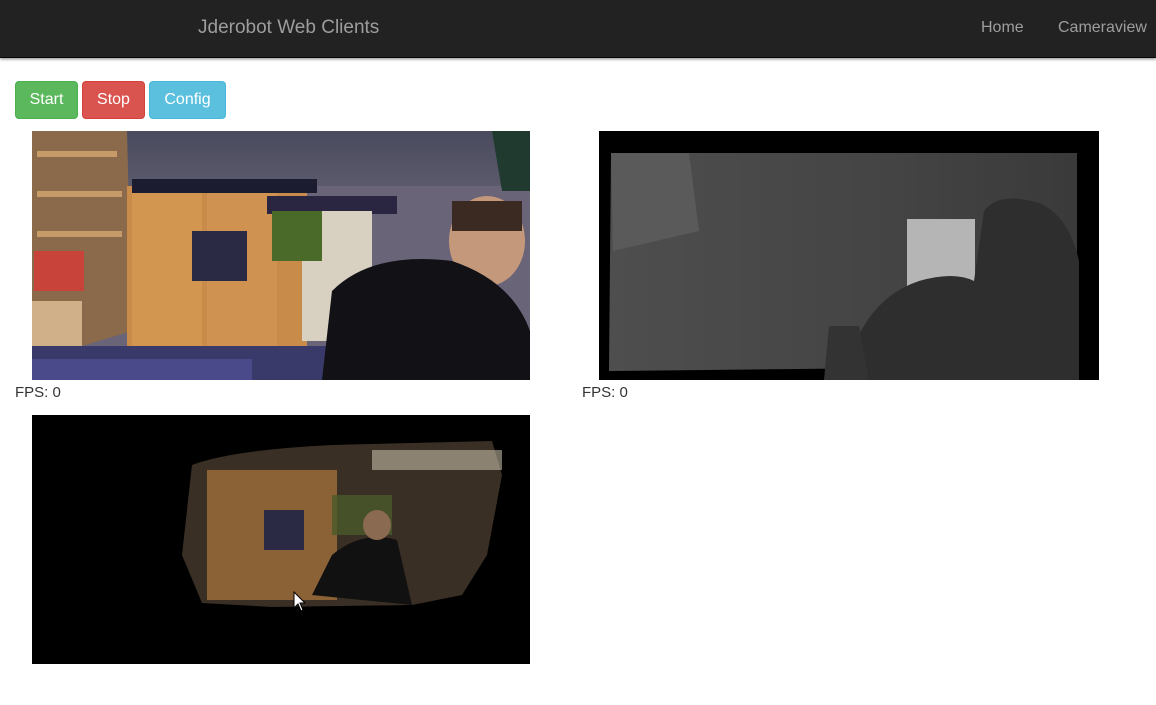 This screenshot has width=1156, height=705. What do you see at coordinates (1102, 28) in the screenshot?
I see `nav-cameraview-link: Cameraview` at bounding box center [1102, 28].